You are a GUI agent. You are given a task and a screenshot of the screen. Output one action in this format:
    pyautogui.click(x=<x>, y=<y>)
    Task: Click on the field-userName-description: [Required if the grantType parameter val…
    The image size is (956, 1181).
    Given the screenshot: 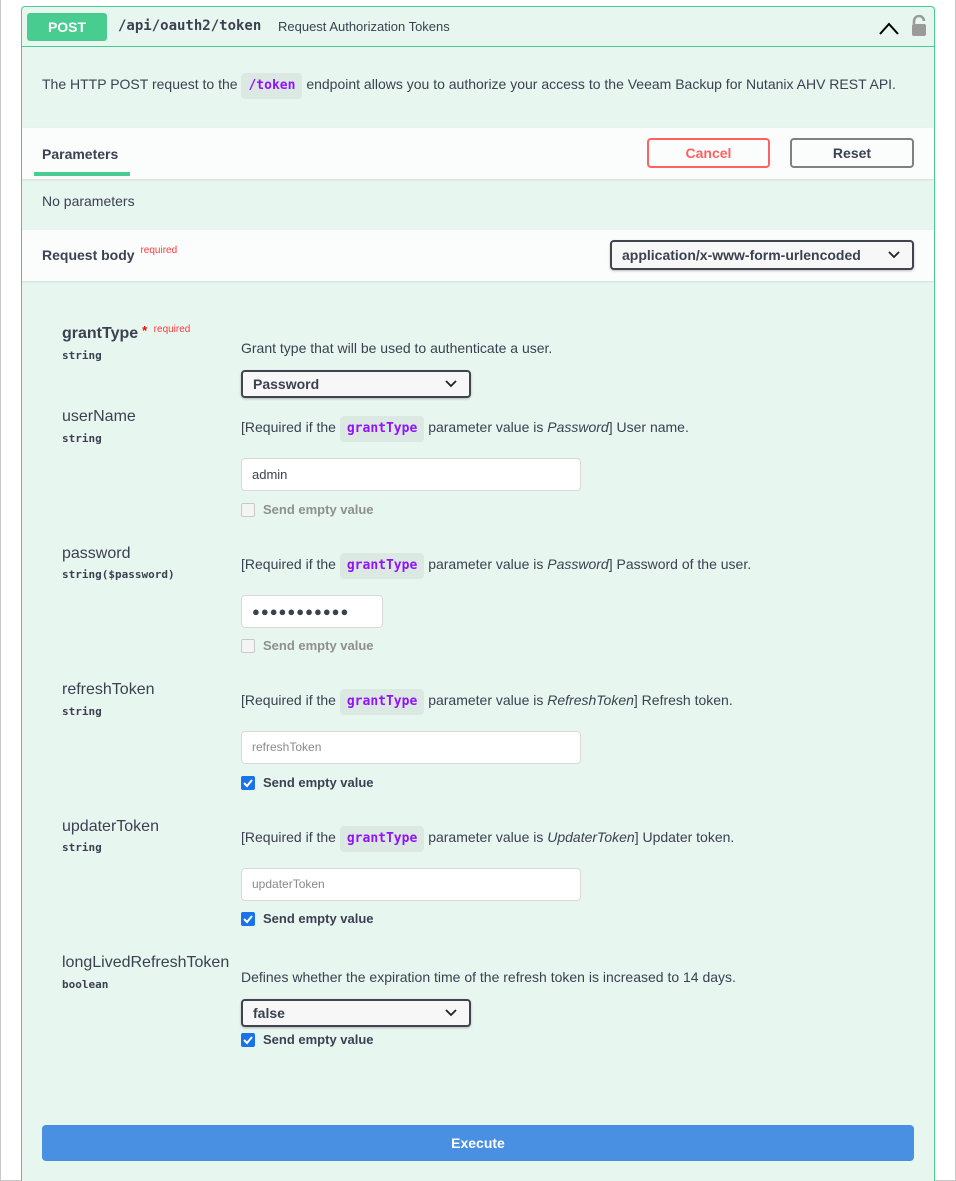 What is the action you would take?
    pyautogui.click(x=465, y=429)
    